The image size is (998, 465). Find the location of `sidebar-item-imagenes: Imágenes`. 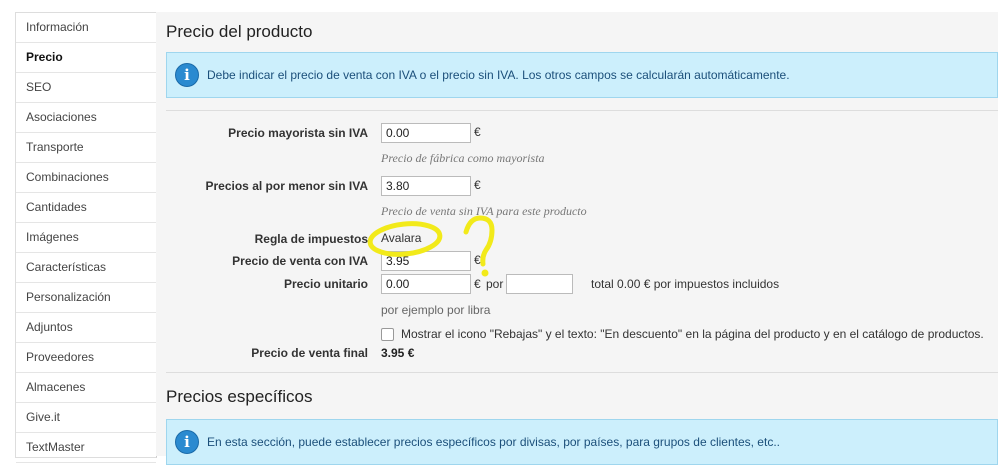

sidebar-item-imagenes: Imágenes is located at coordinates (86, 238).